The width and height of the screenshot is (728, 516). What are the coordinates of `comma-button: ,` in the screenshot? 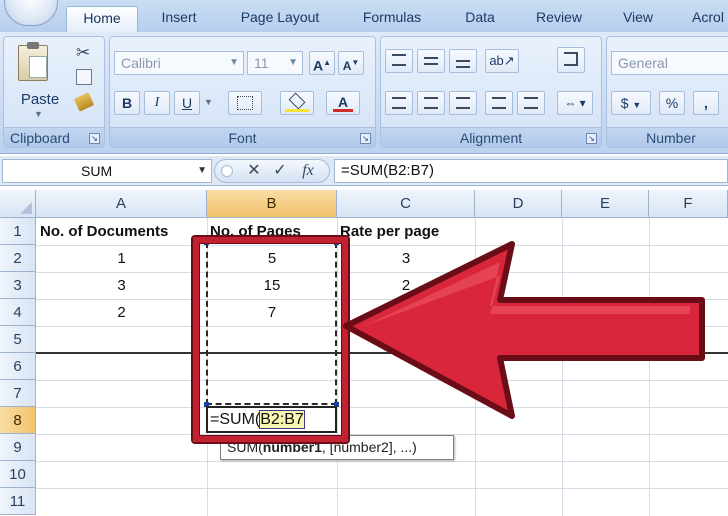 It's located at (706, 103).